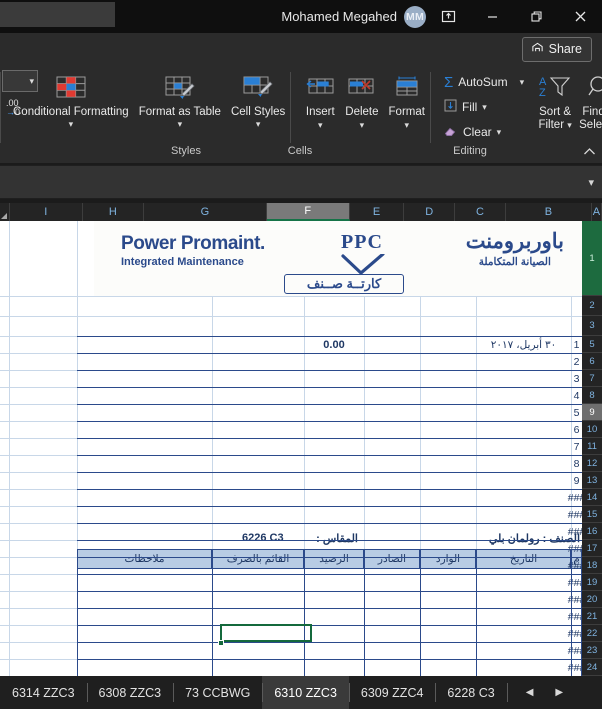 The height and width of the screenshot is (709, 602). What do you see at coordinates (407, 98) in the screenshot?
I see `format-cells-button: Format ▾` at bounding box center [407, 98].